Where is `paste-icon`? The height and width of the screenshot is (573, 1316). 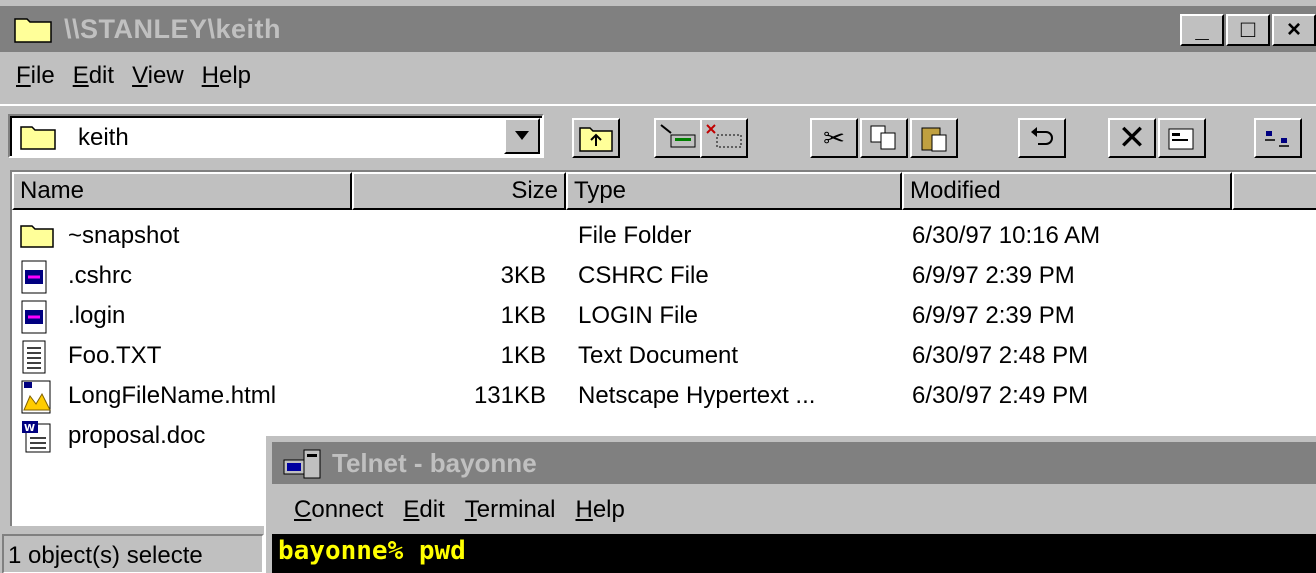 paste-icon is located at coordinates (934, 139).